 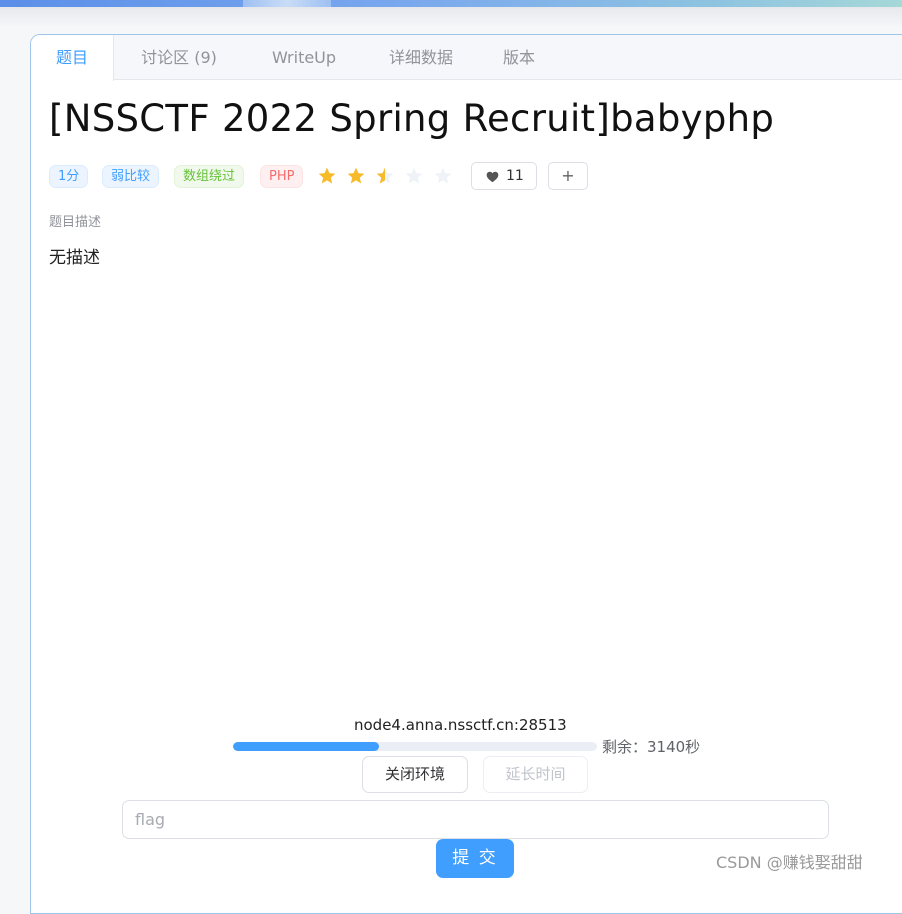 What do you see at coordinates (475, 819) in the screenshot?
I see `flag-input` at bounding box center [475, 819].